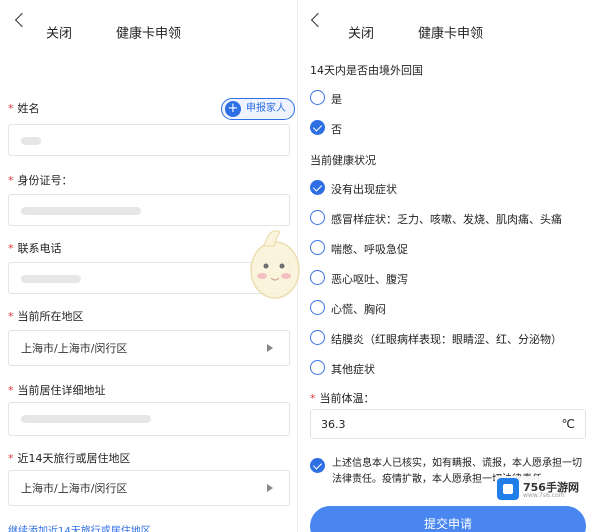  I want to click on temperature-label: * 当前体温：, so click(342, 398).